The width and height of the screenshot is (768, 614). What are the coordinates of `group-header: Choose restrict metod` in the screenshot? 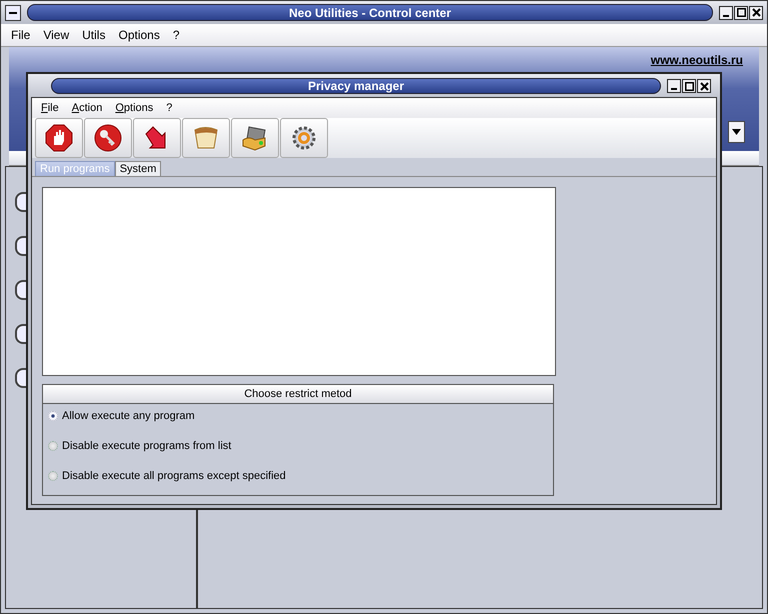 It's located at (298, 394).